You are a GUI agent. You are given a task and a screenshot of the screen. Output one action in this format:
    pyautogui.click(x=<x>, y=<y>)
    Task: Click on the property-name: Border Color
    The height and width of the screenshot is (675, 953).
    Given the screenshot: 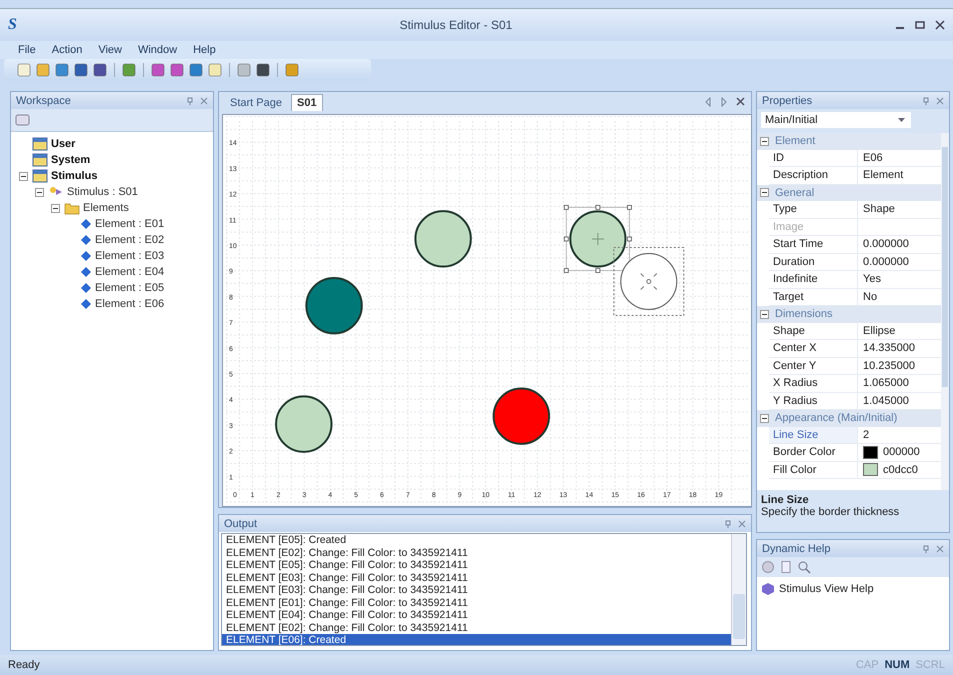 What is the action you would take?
    pyautogui.click(x=813, y=452)
    